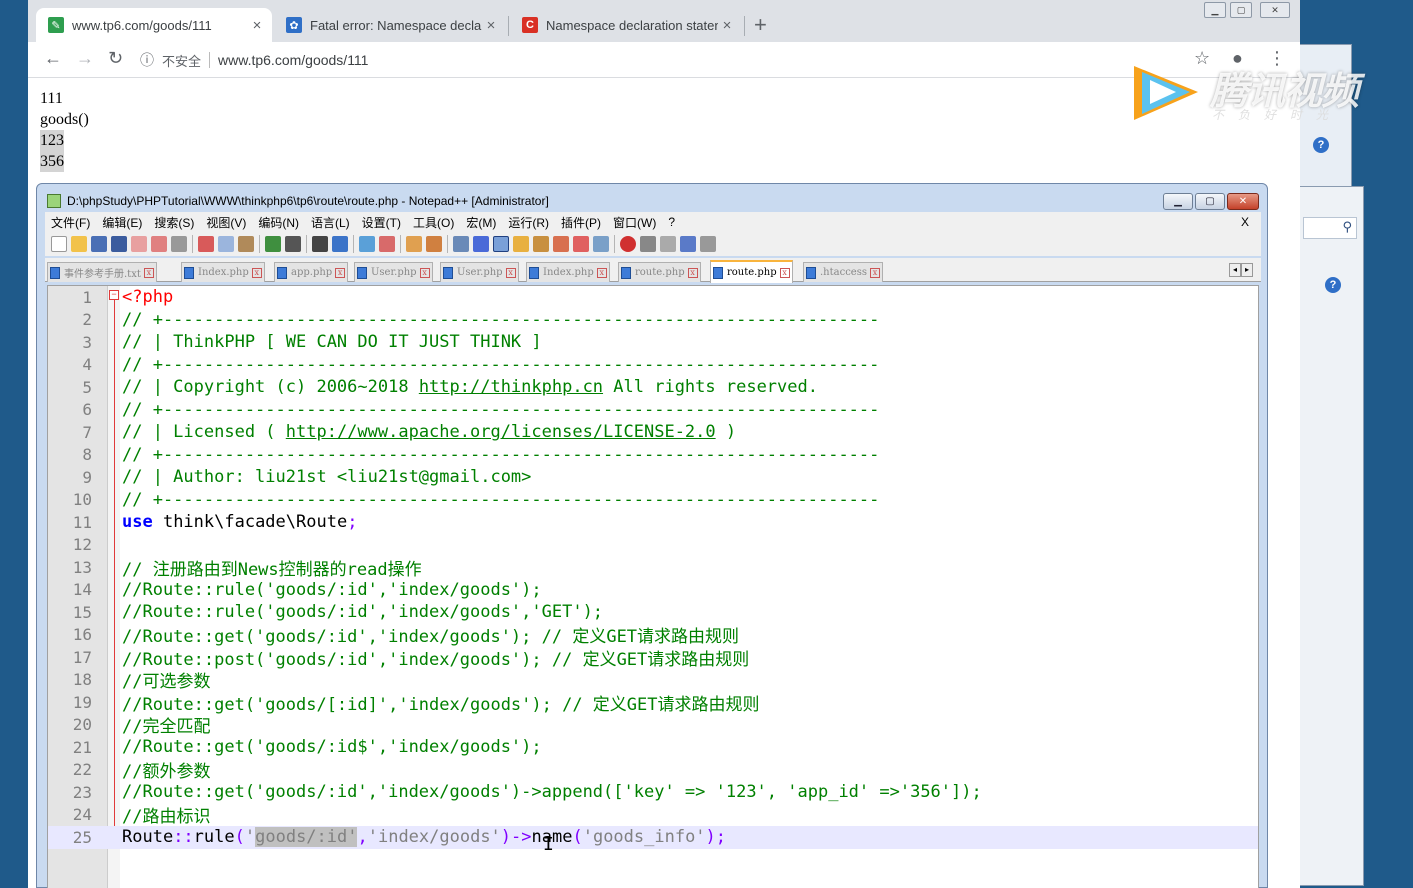 This screenshot has width=1413, height=888. Describe the element at coordinates (653, 522) in the screenshot. I see `code-line: 11 use think\facade\Route;` at that location.